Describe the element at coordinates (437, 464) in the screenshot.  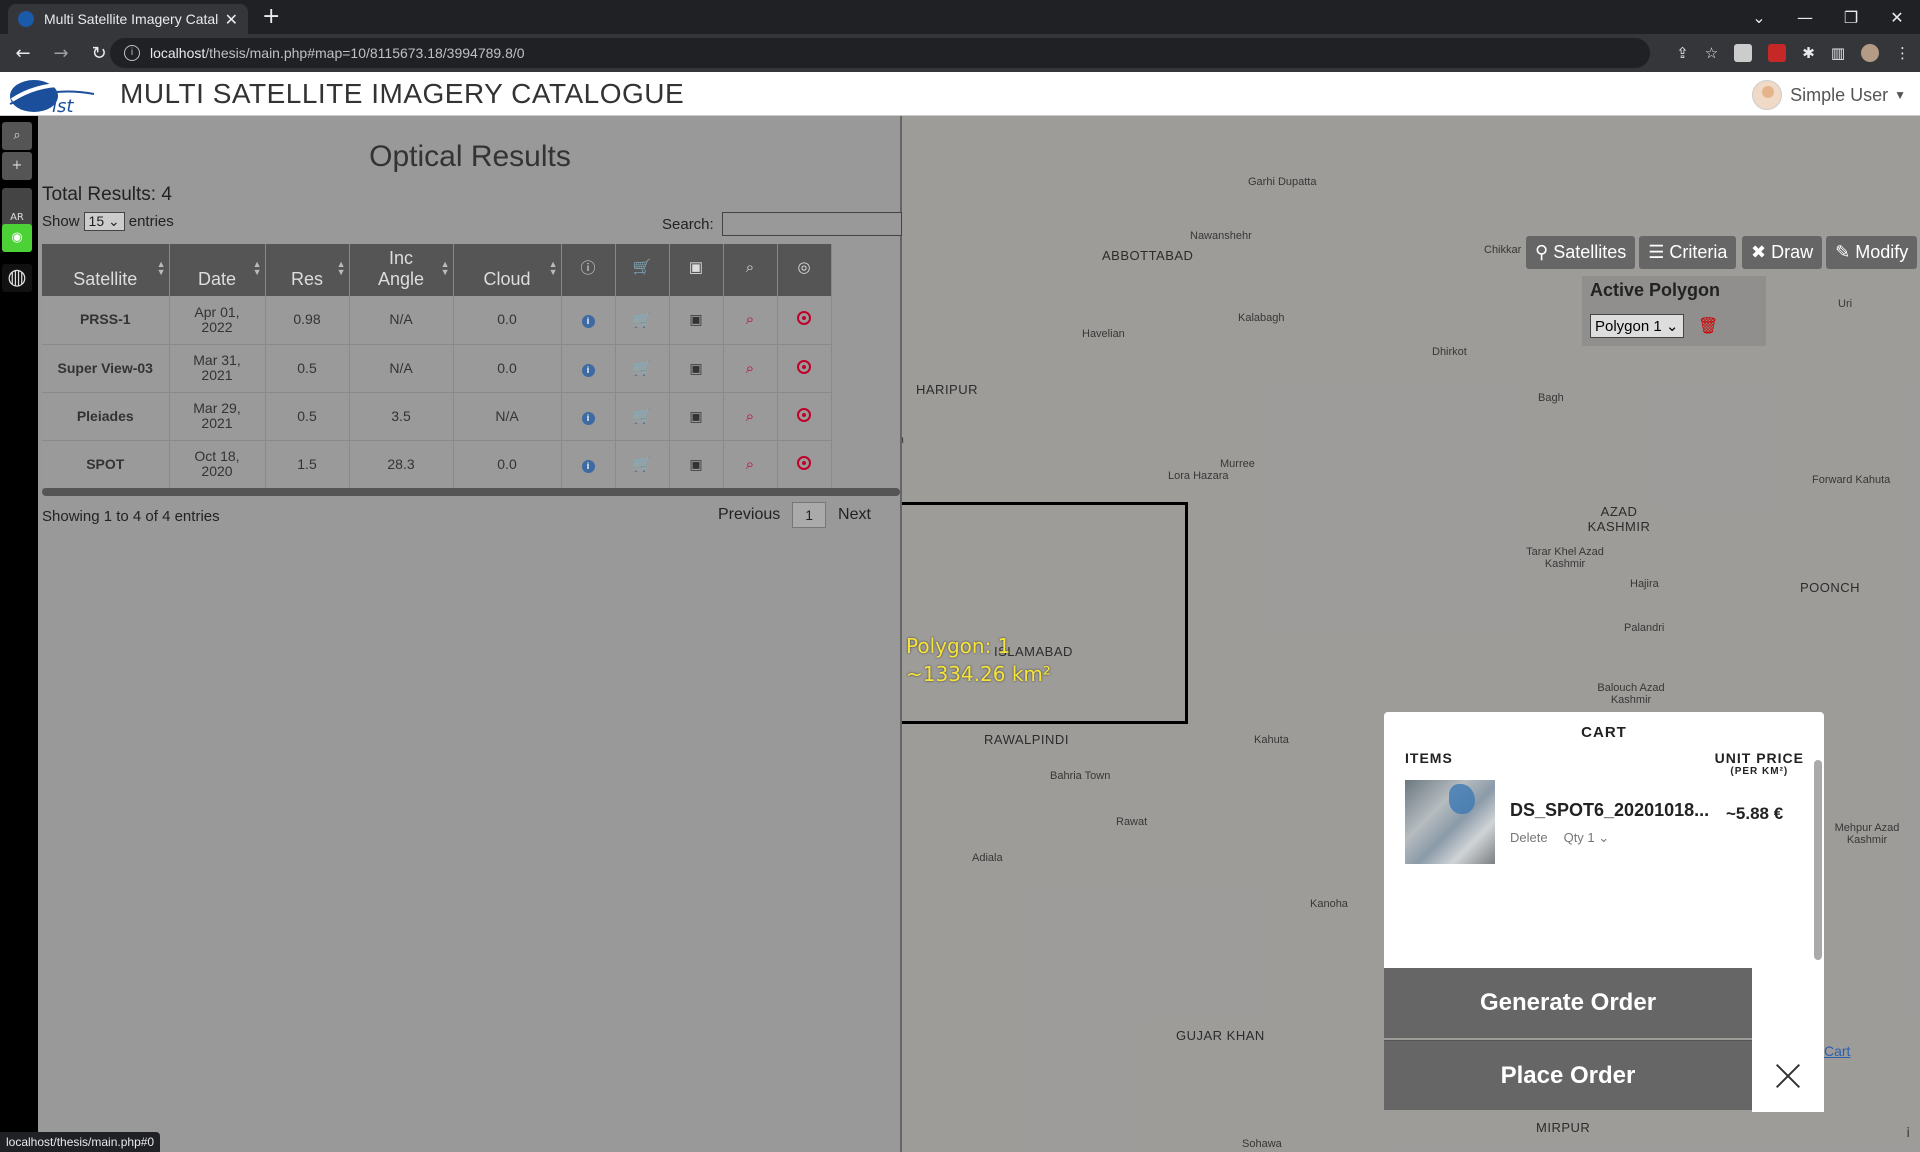
I see `table-row: SPOT Oct 18, 2020 1.5 28.3 0.0 i 🛒 ▣ ⌕` at that location.